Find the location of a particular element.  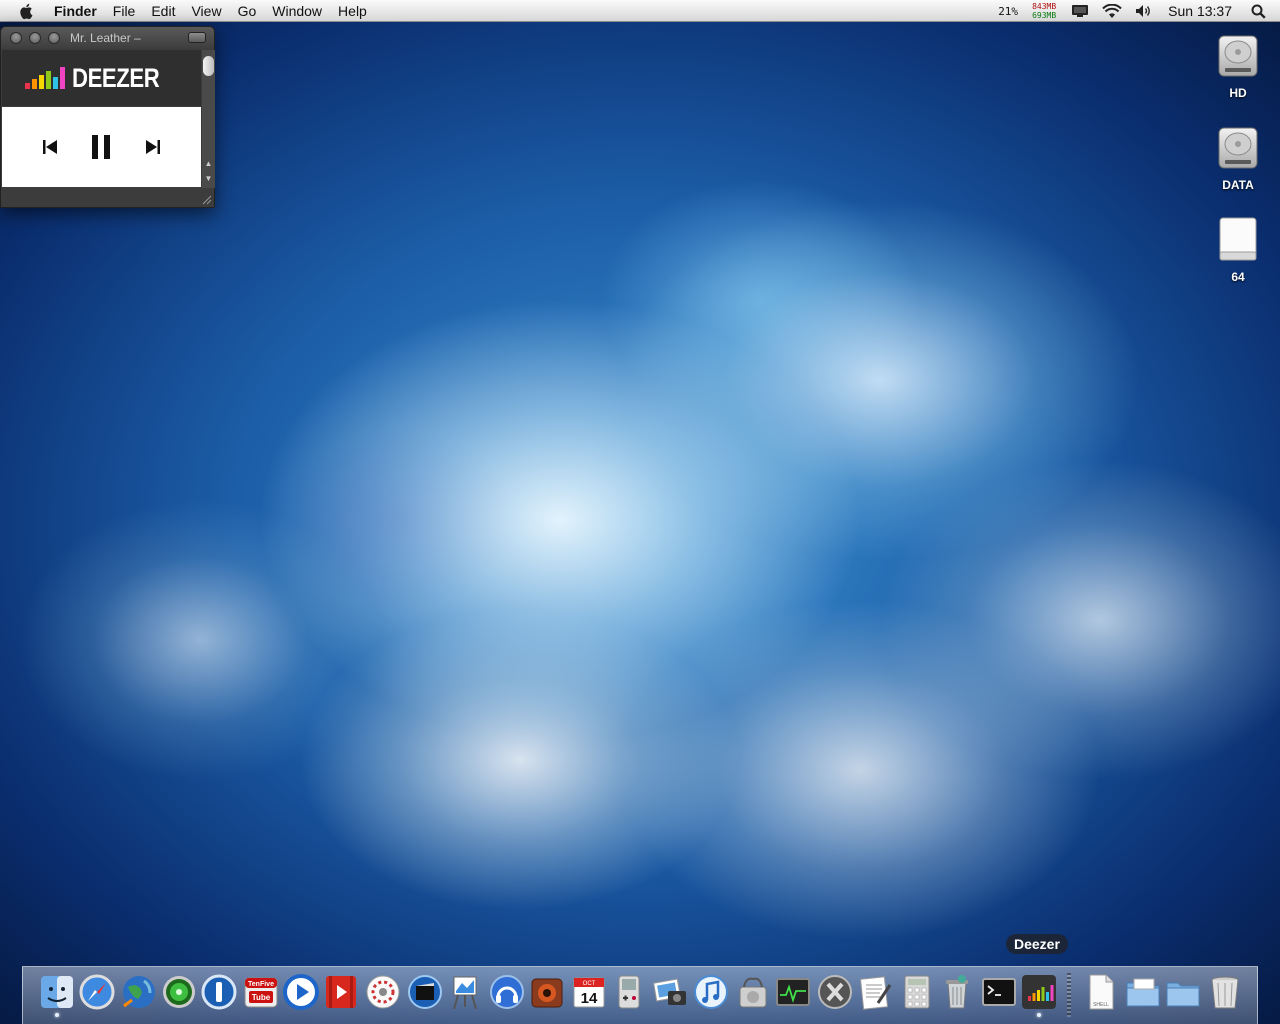

menu-extras: 21% 843MB 693MB Sun 13:37 is located at coordinates (1139, 11).